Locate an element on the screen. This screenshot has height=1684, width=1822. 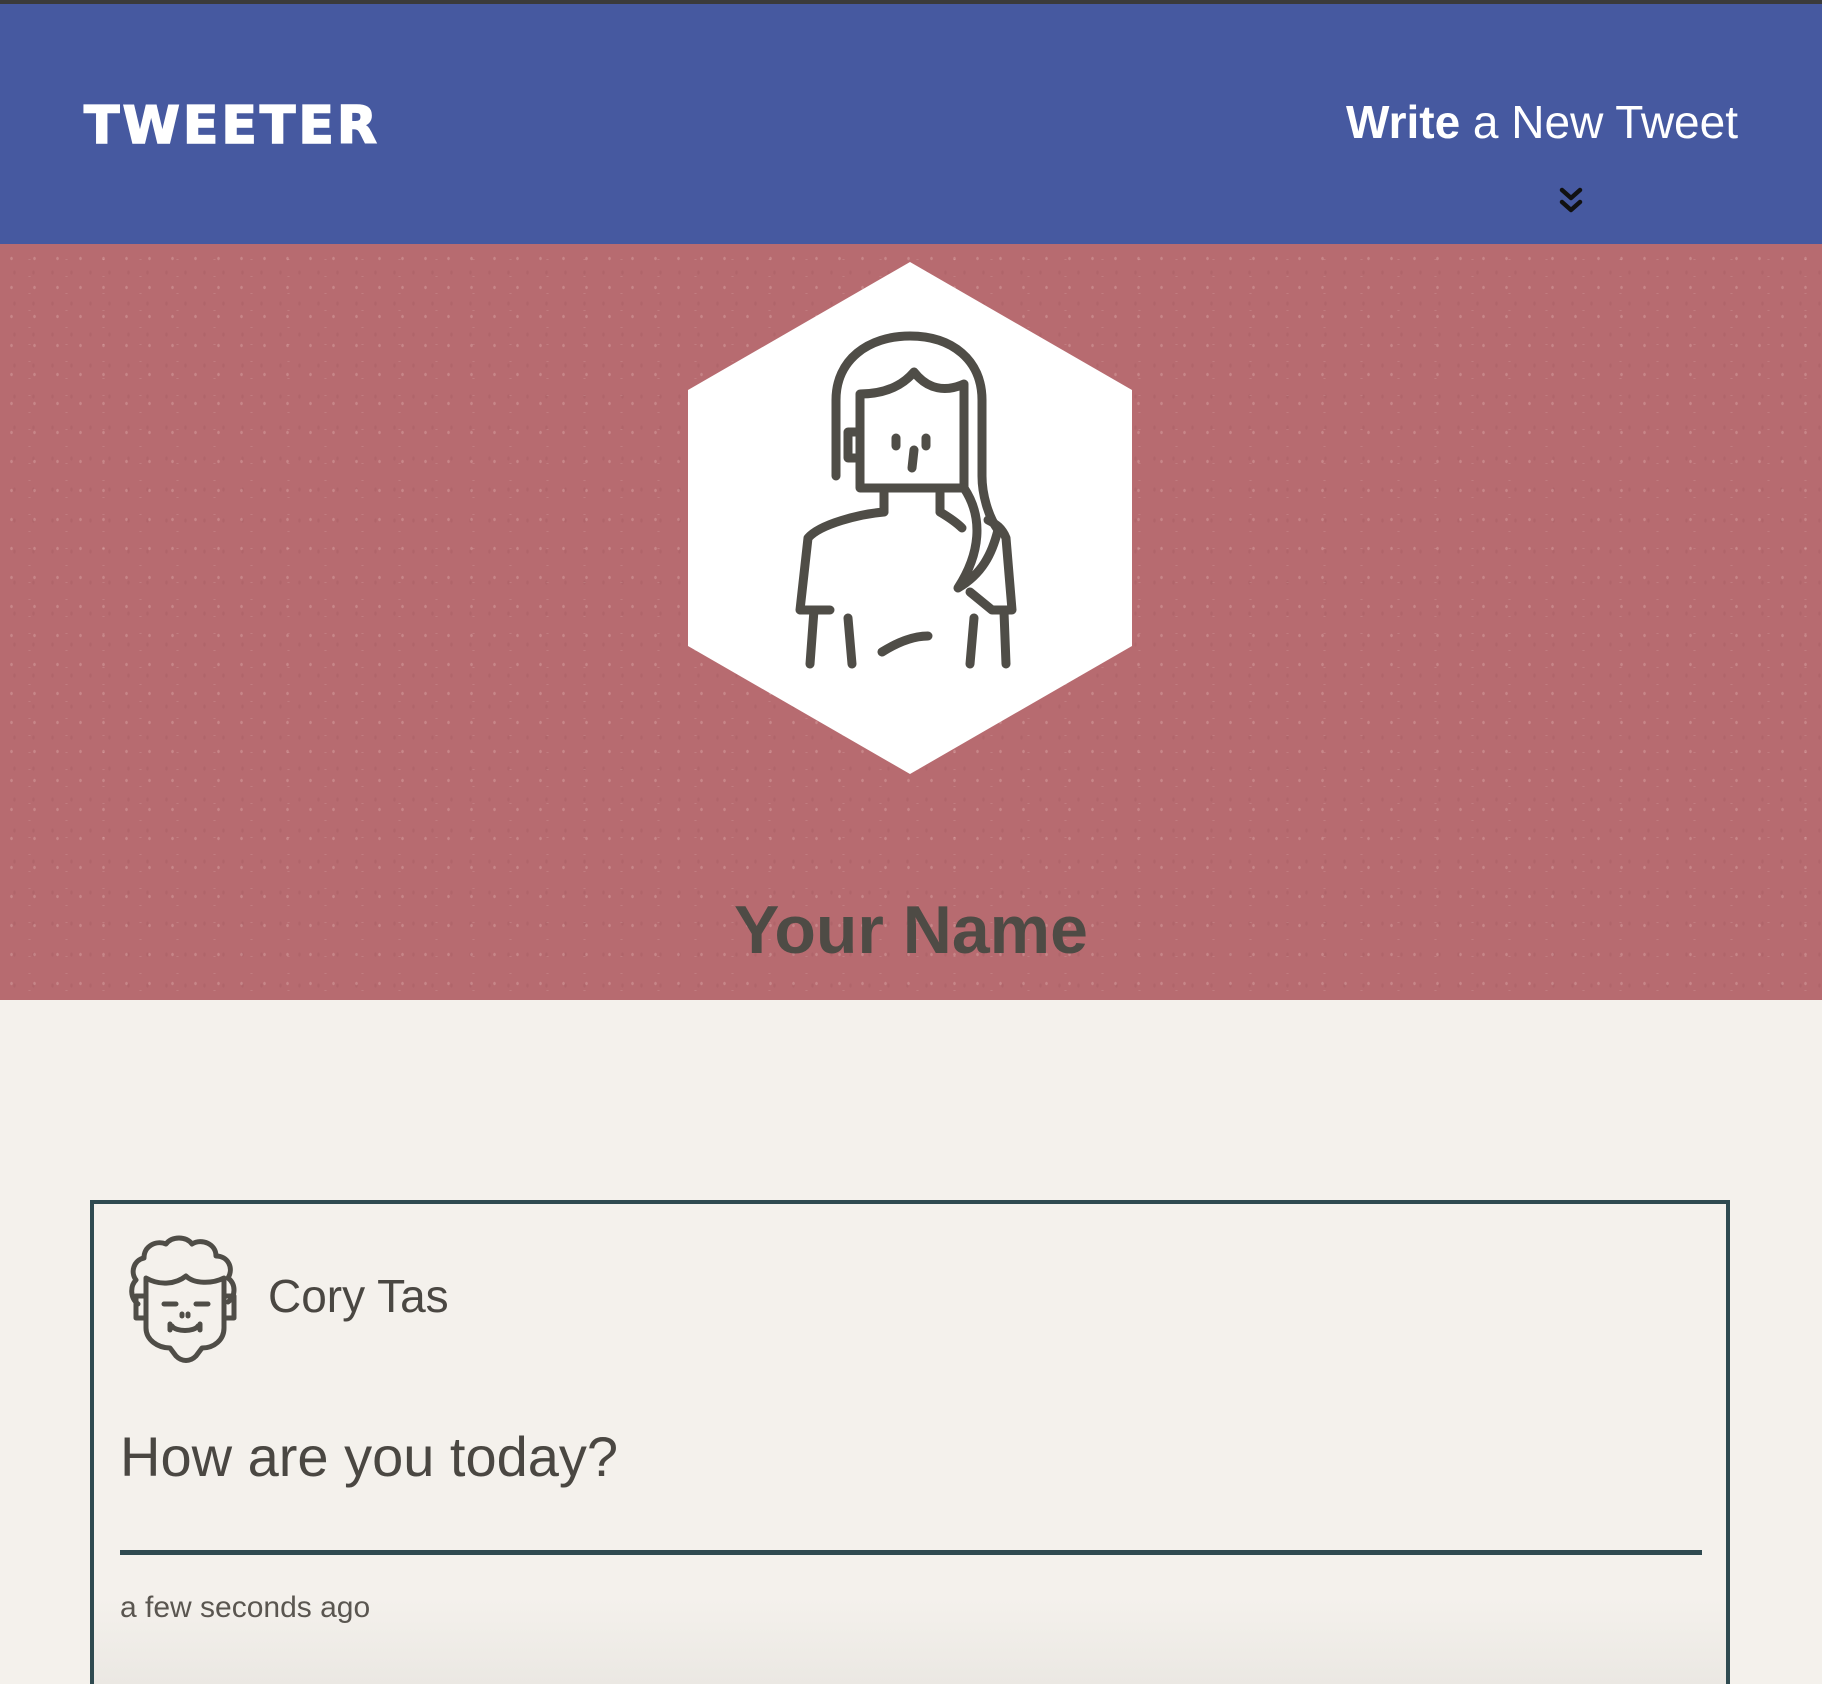
woman-avatar-icon is located at coordinates (910, 518).